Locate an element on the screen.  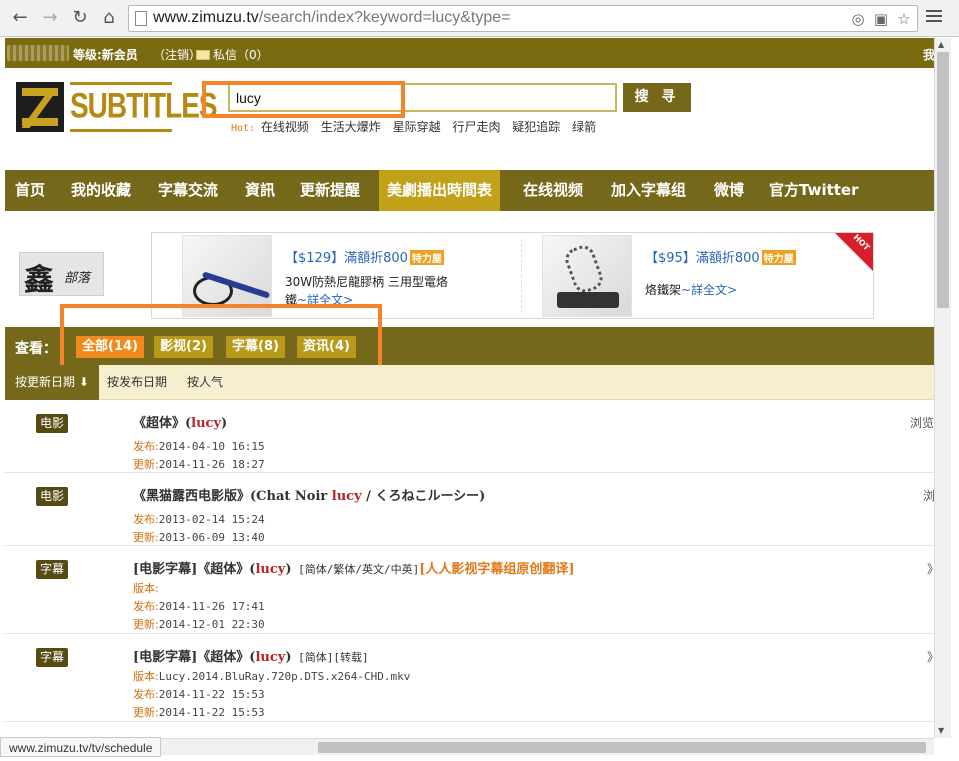
result-title: [电影字幕]《超体》(lucy) [简体][转载] is located at coordinates (251, 655).